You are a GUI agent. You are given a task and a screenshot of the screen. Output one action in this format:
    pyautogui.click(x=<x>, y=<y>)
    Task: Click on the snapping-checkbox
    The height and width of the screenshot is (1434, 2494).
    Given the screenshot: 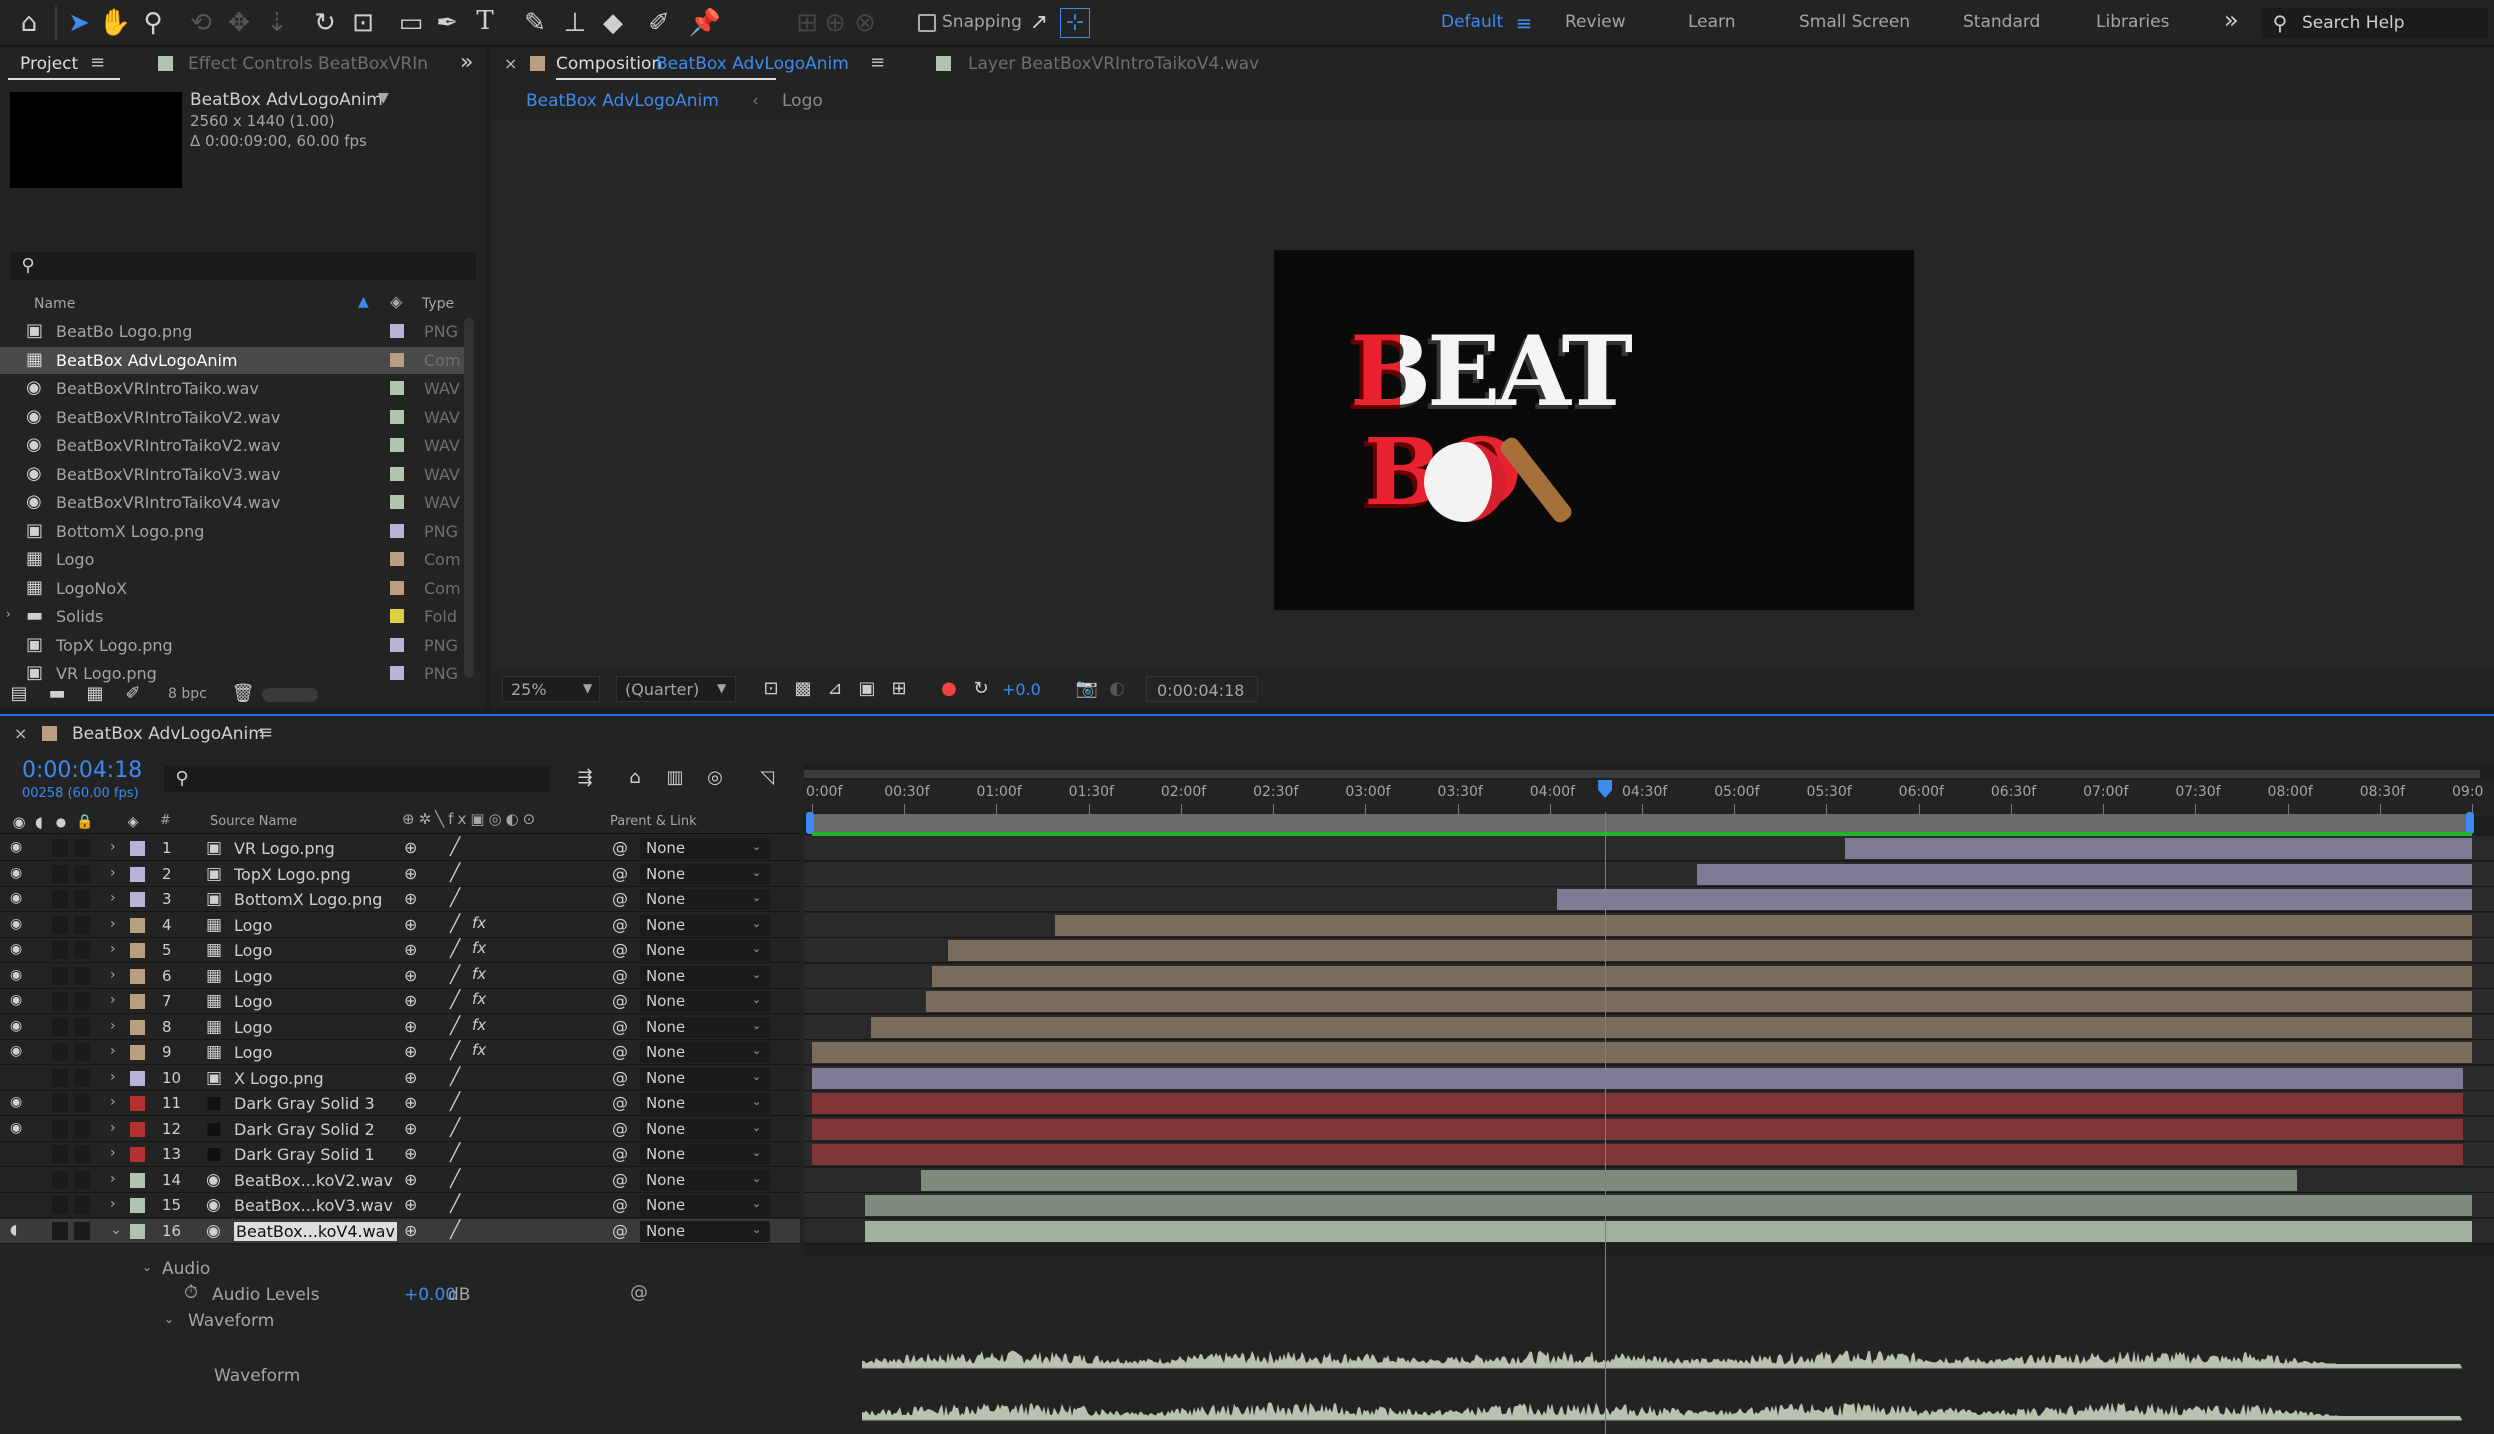 What is the action you would take?
    pyautogui.click(x=927, y=23)
    